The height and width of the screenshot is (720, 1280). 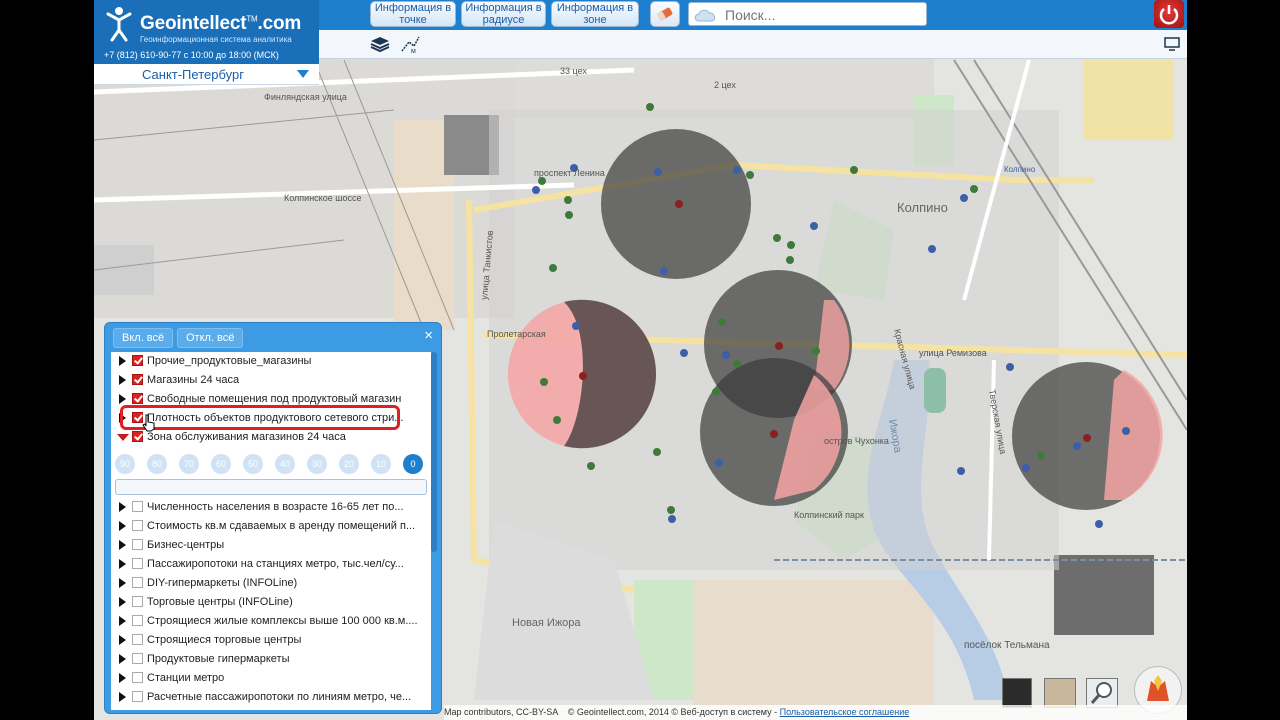 I want to click on layers-icon, so click(x=380, y=44).